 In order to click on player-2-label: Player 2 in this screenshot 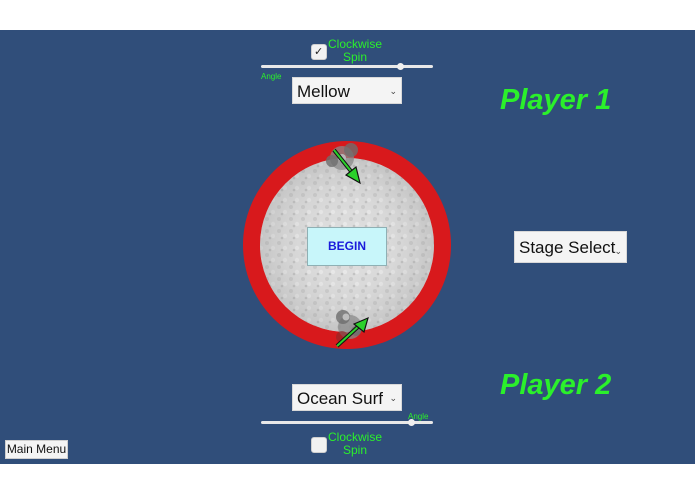, I will do `click(556, 385)`.